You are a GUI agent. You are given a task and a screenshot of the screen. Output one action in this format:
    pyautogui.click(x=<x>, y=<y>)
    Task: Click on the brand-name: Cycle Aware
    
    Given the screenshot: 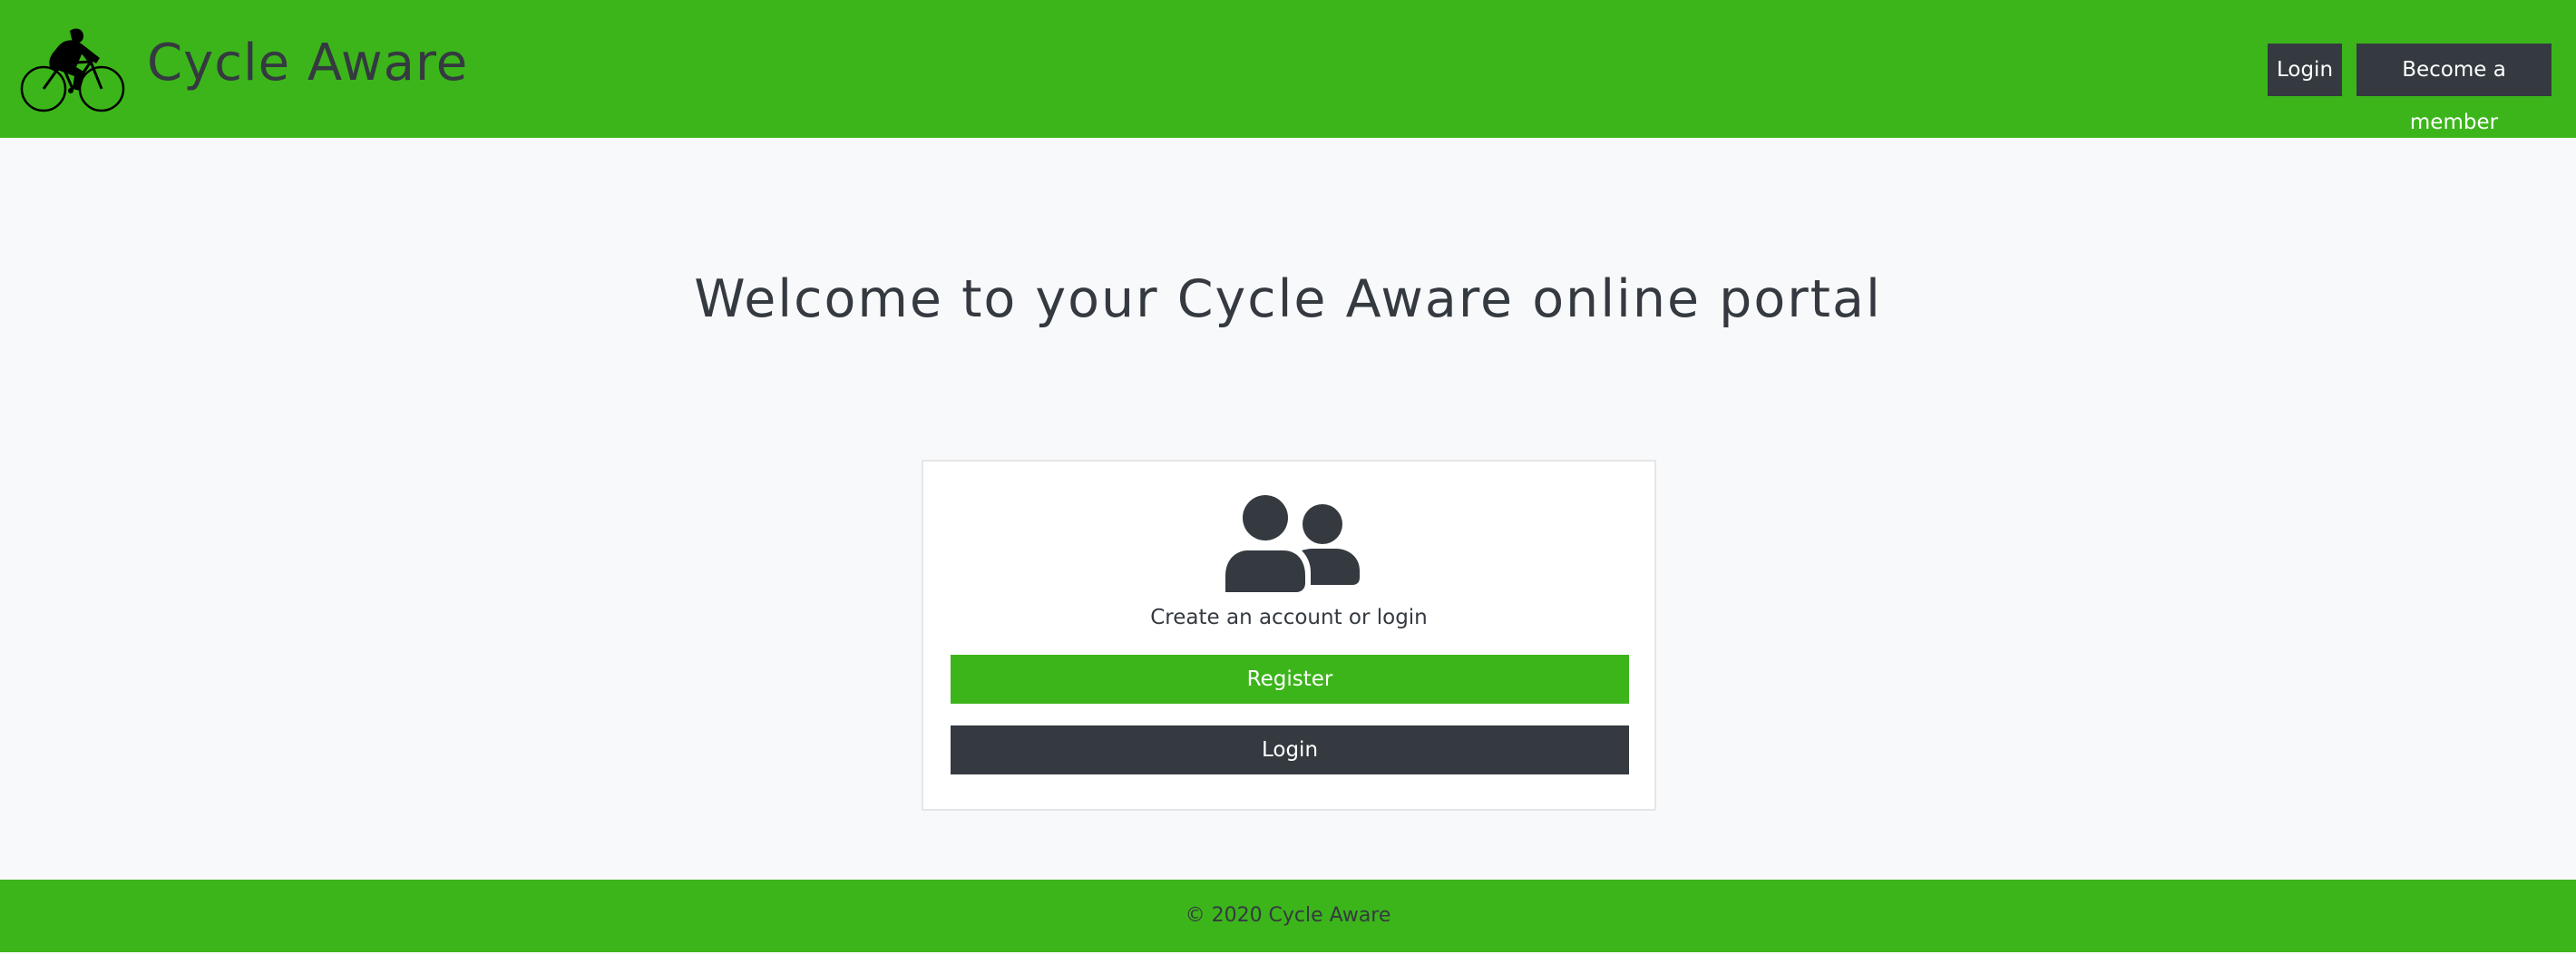 What is the action you would take?
    pyautogui.click(x=307, y=63)
    